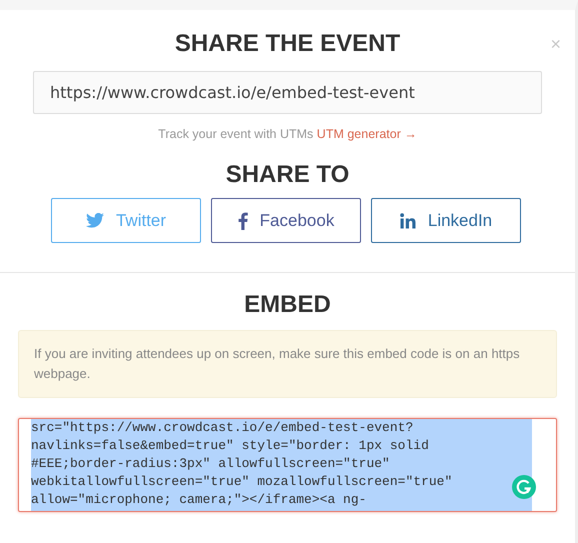 The image size is (578, 543). I want to click on https-notice: If you are inviting attendees up on screen, make sure this embed code is on an https webpage., so click(287, 364).